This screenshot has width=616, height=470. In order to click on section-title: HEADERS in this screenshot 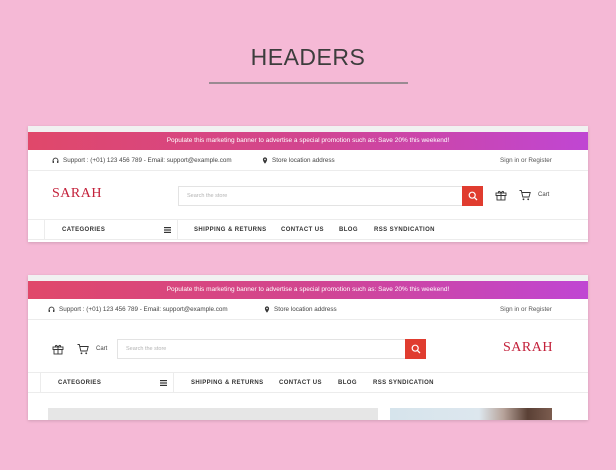, I will do `click(308, 57)`.